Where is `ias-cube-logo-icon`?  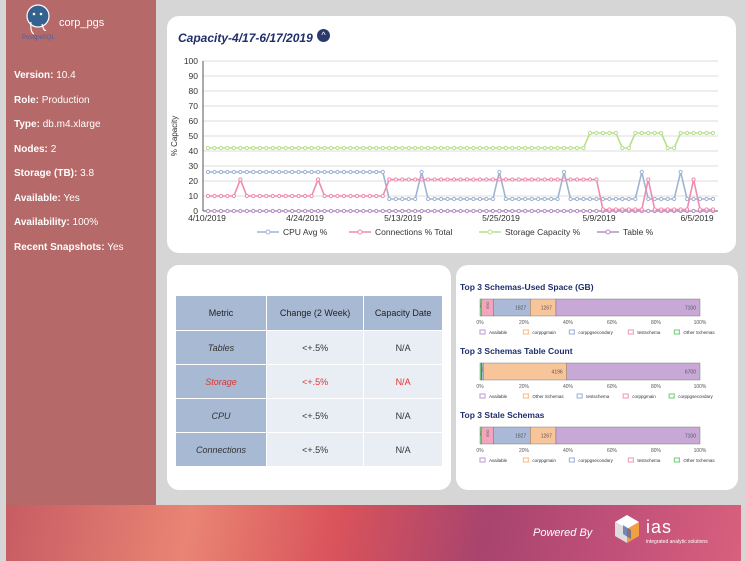
ias-cube-logo-icon is located at coordinates (627, 529).